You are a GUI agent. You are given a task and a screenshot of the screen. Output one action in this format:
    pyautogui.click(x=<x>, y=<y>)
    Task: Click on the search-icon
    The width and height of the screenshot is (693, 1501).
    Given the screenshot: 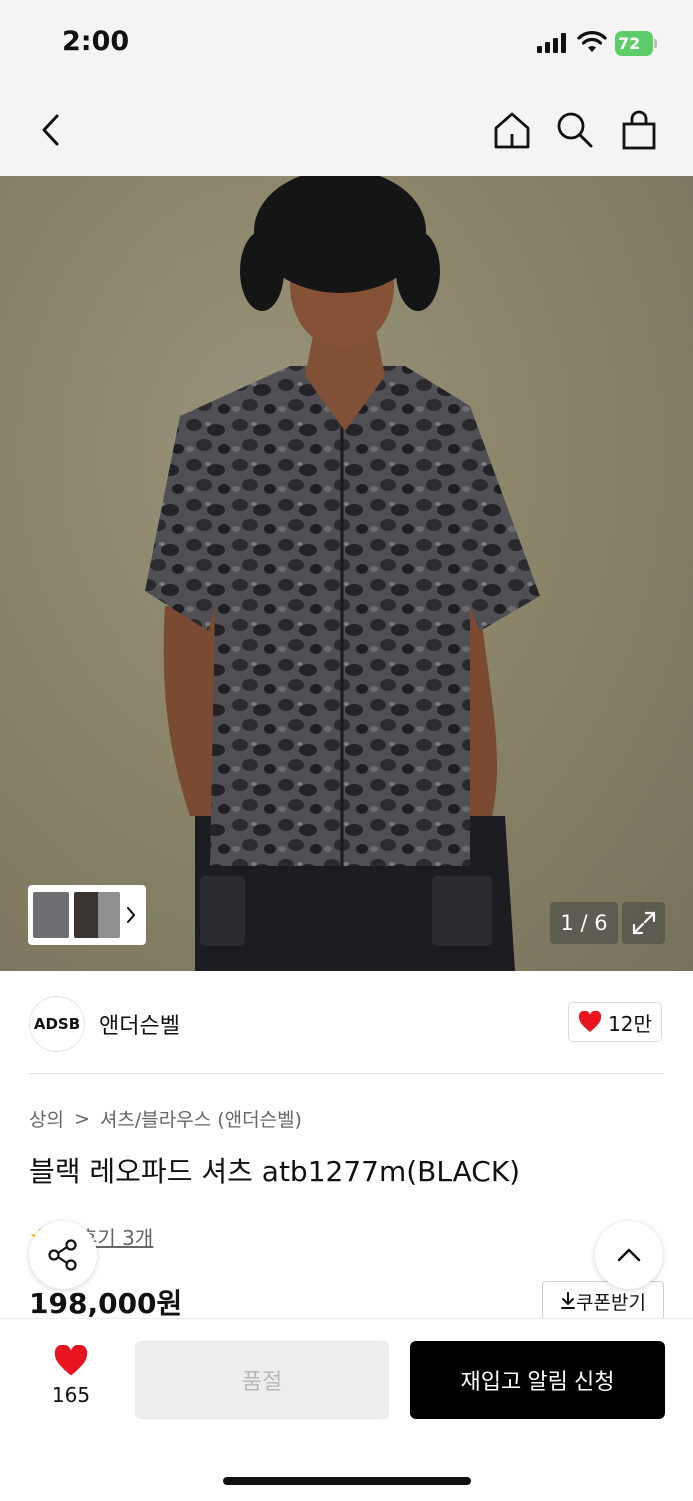 What is the action you would take?
    pyautogui.click(x=575, y=130)
    